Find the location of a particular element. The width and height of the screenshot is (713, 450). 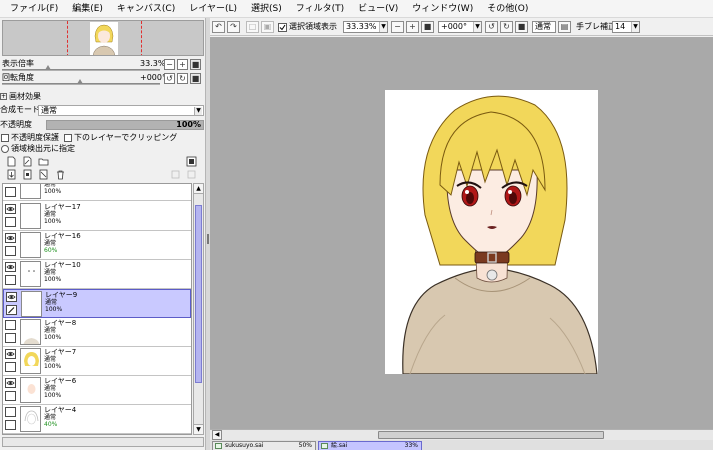

menu-other: その他(O) is located at coordinates (507, 9).